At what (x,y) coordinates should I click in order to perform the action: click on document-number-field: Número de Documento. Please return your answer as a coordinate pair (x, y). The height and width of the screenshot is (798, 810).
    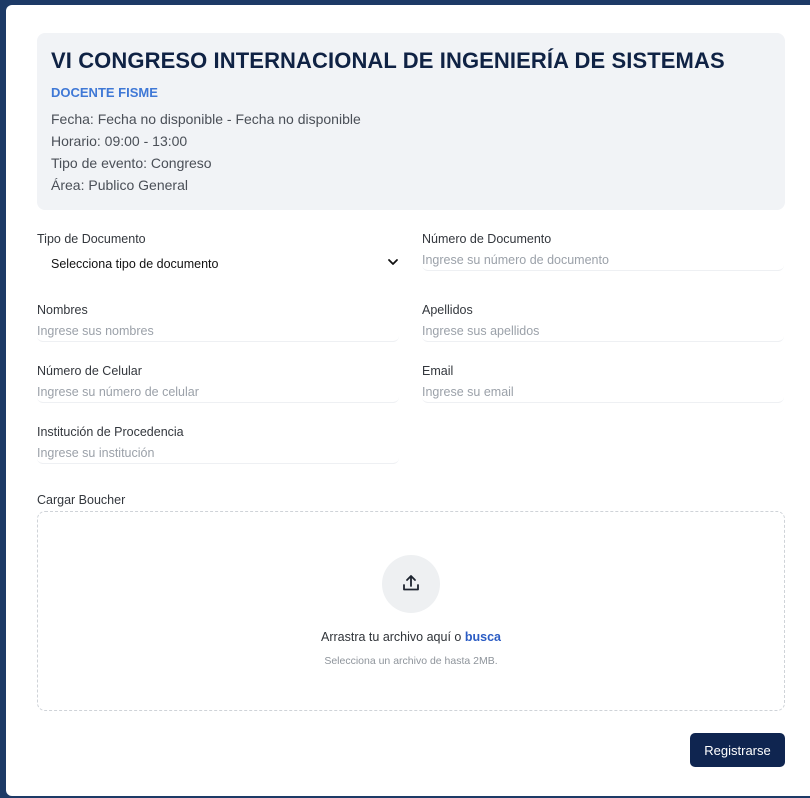
    Looking at the image, I should click on (604, 252).